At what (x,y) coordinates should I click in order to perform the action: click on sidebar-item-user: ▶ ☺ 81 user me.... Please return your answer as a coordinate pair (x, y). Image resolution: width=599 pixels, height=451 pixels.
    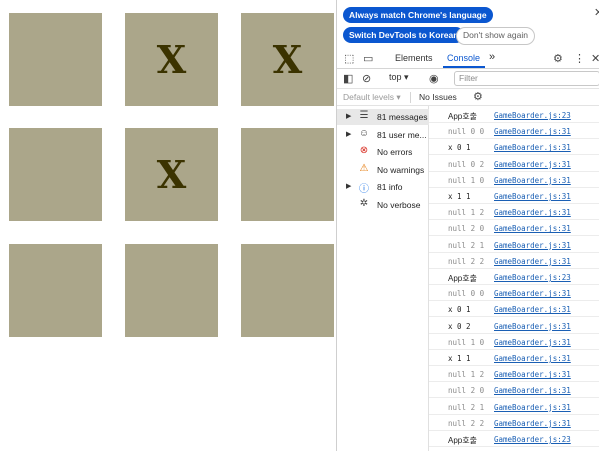
    Looking at the image, I should click on (383, 135).